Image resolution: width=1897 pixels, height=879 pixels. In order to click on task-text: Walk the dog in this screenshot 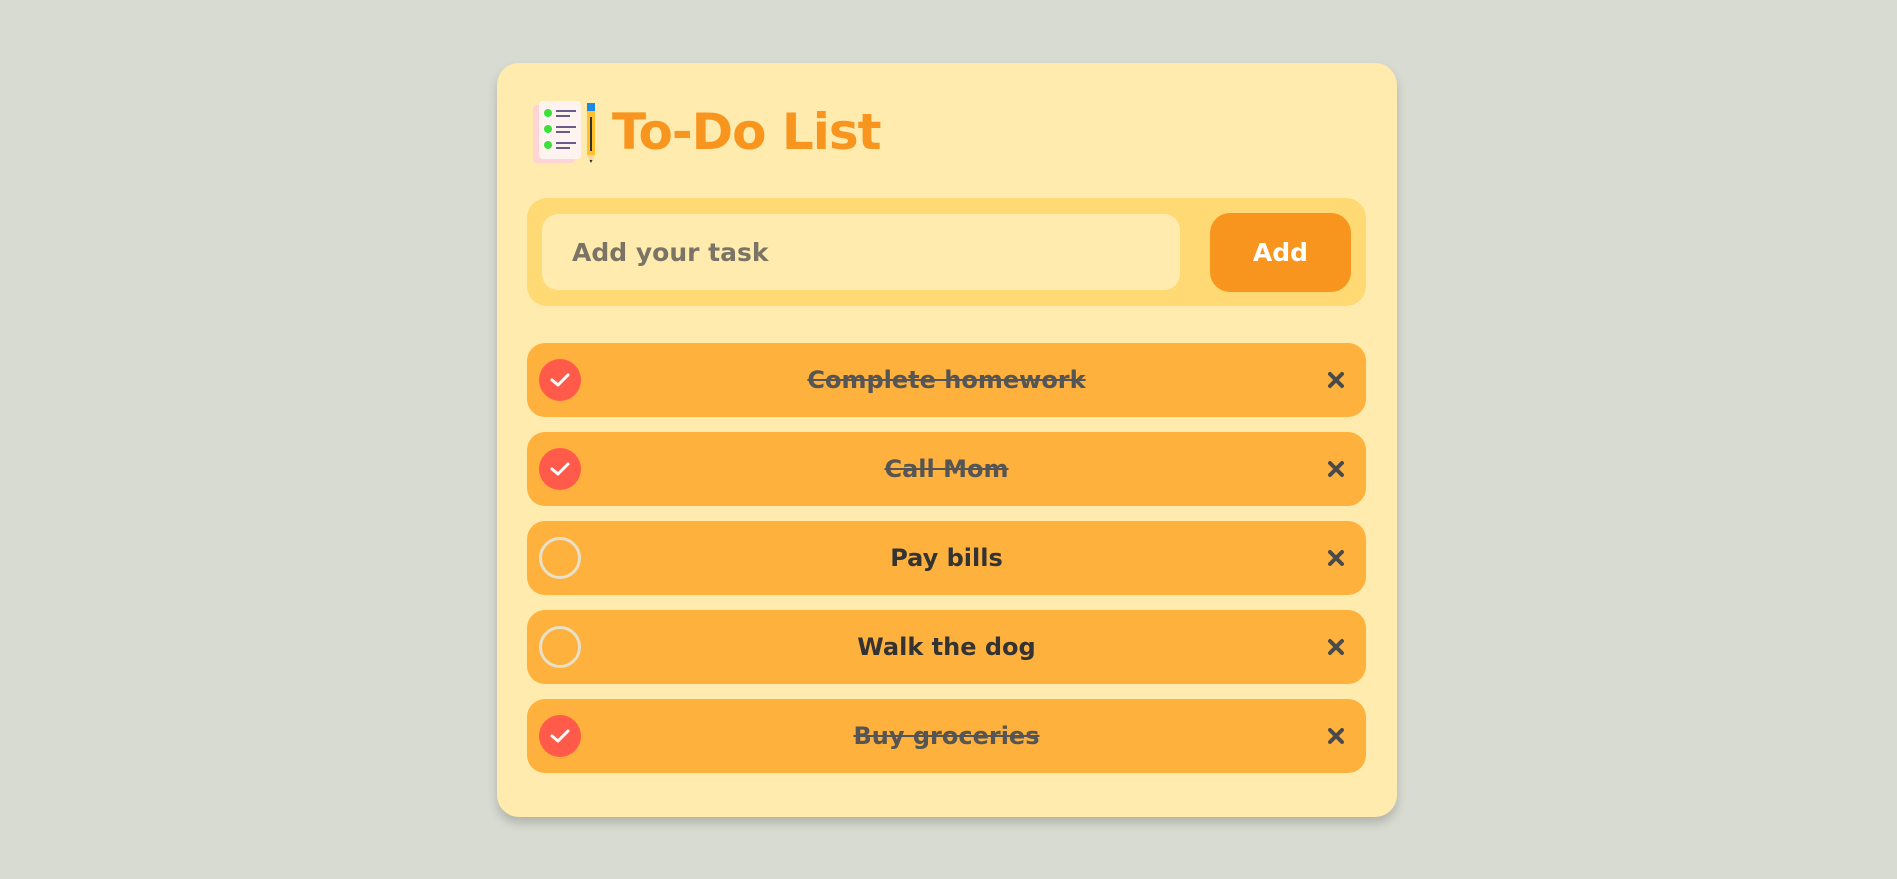, I will do `click(946, 647)`.